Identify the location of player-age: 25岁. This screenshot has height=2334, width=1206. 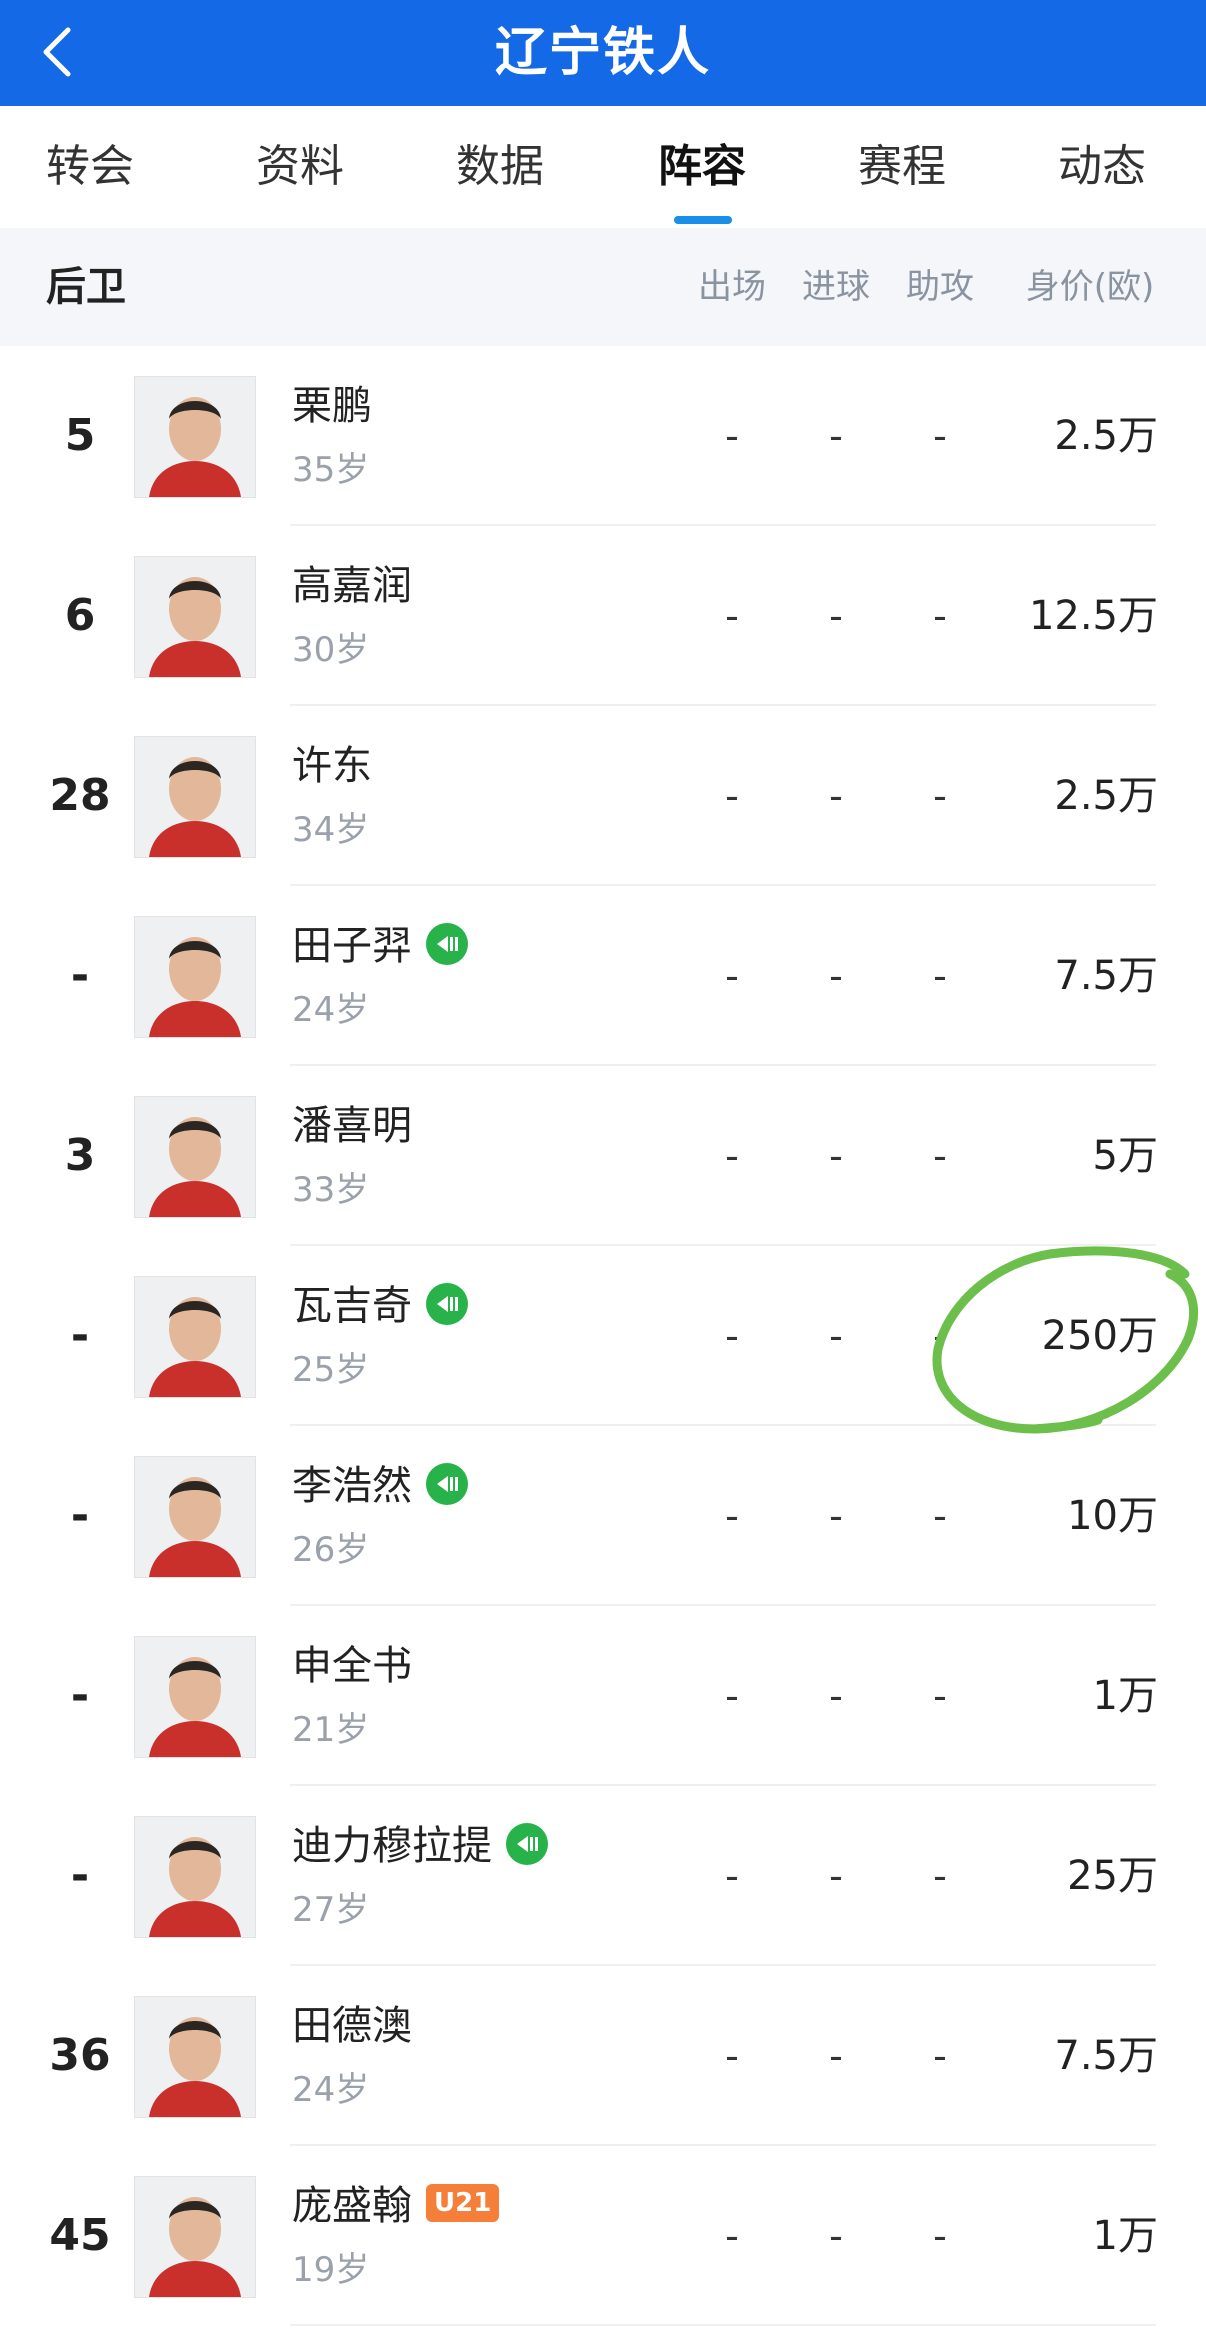
(331, 1370).